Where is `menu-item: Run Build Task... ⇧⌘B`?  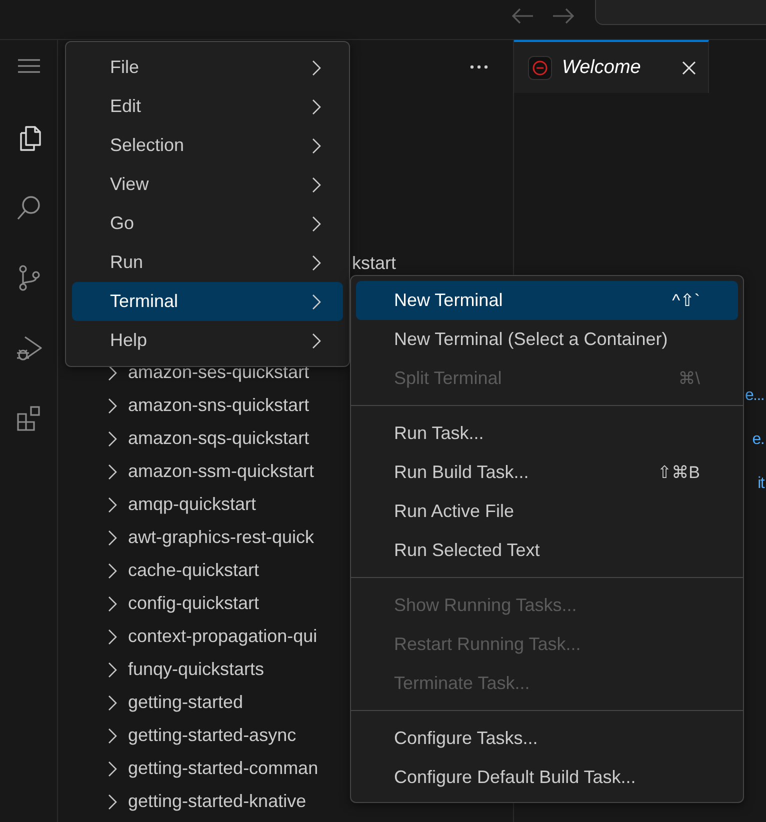 menu-item: Run Build Task... ⇧⌘B is located at coordinates (547, 472).